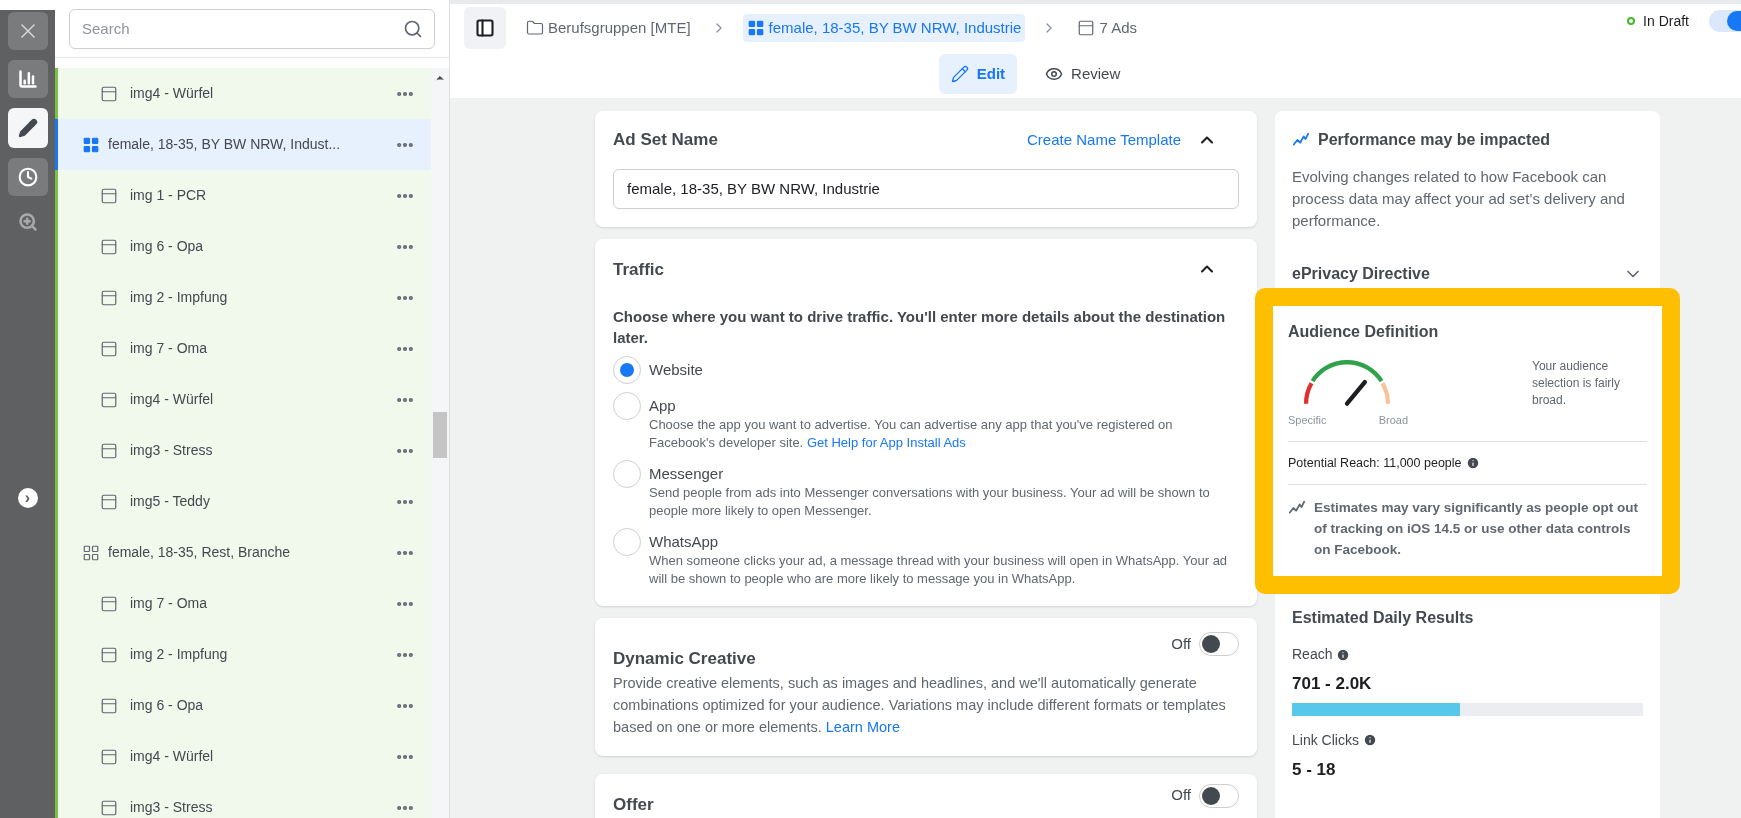  Describe the element at coordinates (633, 804) in the screenshot. I see `card-title: Offer` at that location.